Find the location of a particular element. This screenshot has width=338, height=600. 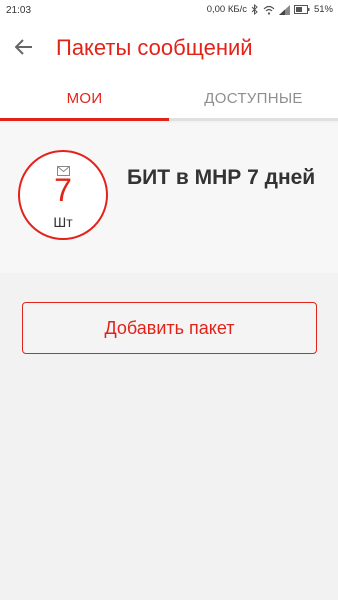

arrow-left-icon is located at coordinates (23, 49).